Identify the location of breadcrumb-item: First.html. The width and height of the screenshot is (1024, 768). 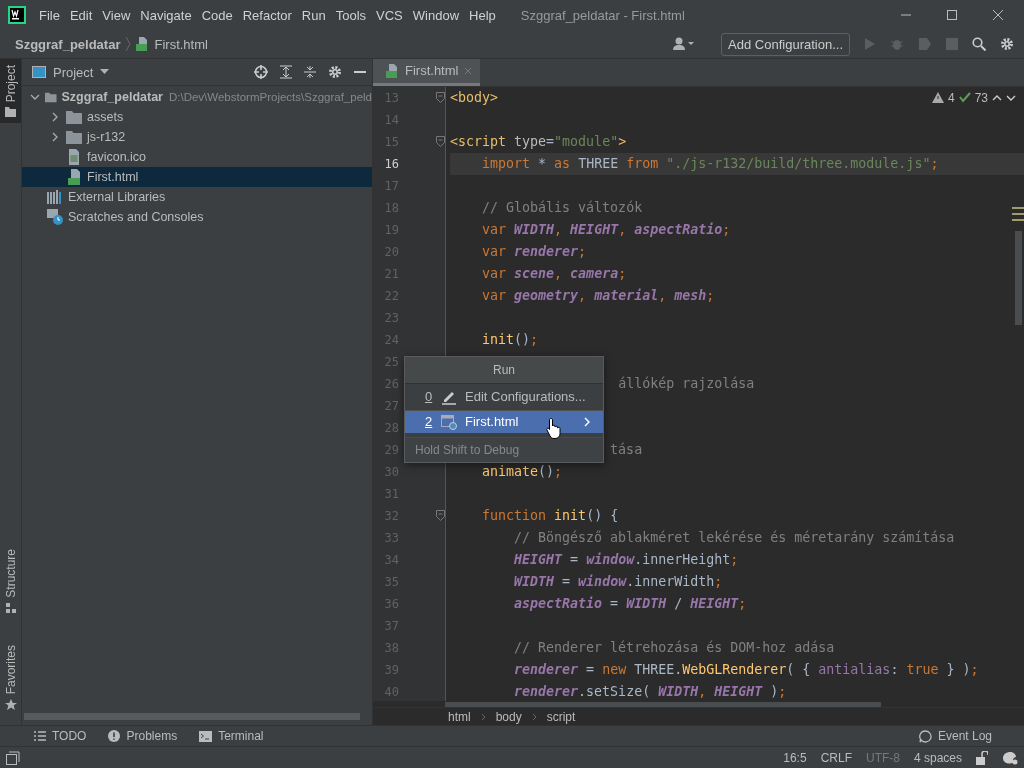
(172, 44).